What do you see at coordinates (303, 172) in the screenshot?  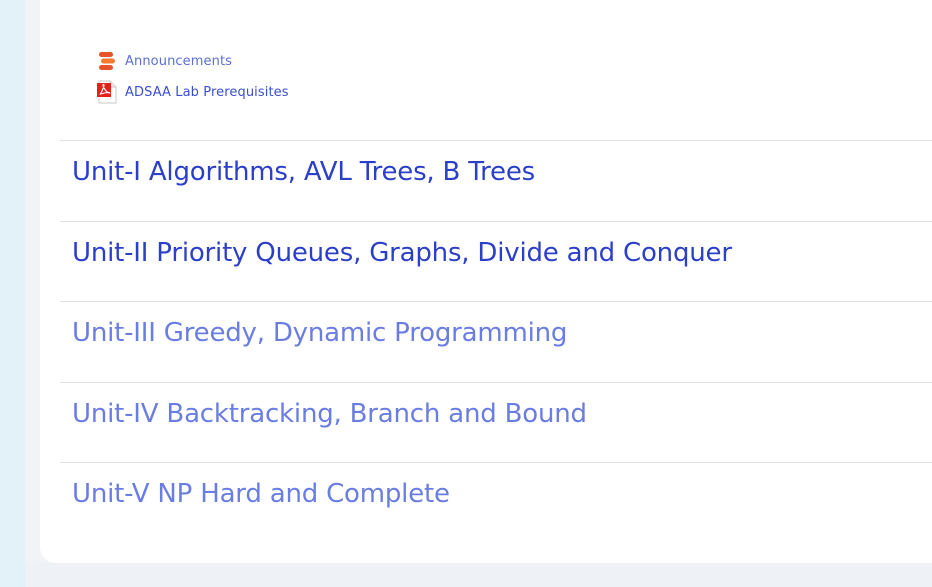 I see `section-title-link: Unit-I Algorithms, AVL Trees, B Trees` at bounding box center [303, 172].